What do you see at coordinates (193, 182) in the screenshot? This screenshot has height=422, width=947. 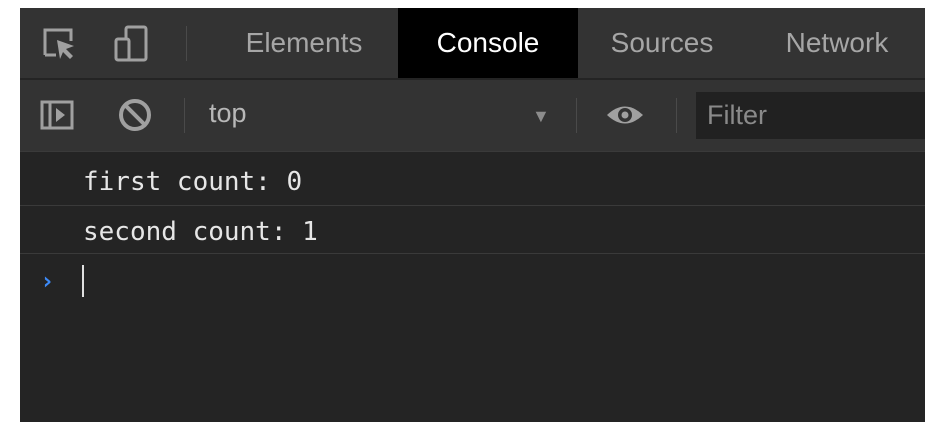 I see `console-message: first count: 0` at bounding box center [193, 182].